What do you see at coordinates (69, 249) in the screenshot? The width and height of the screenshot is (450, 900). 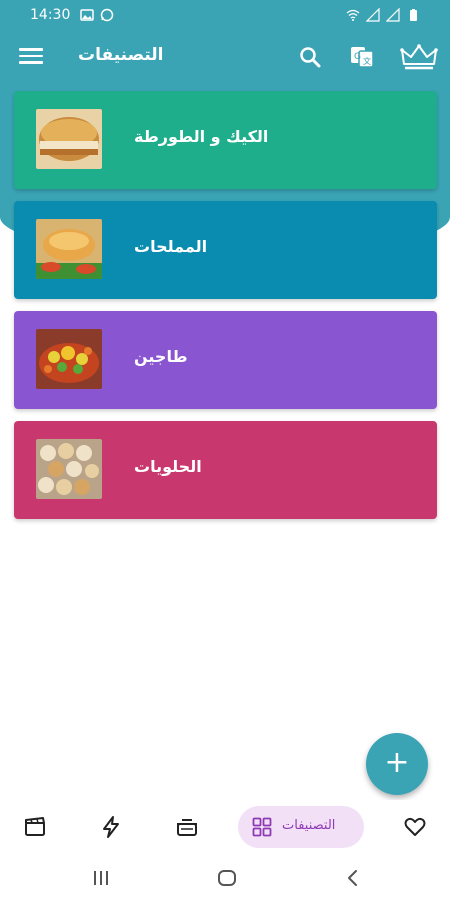 I see `category-image-salty` at bounding box center [69, 249].